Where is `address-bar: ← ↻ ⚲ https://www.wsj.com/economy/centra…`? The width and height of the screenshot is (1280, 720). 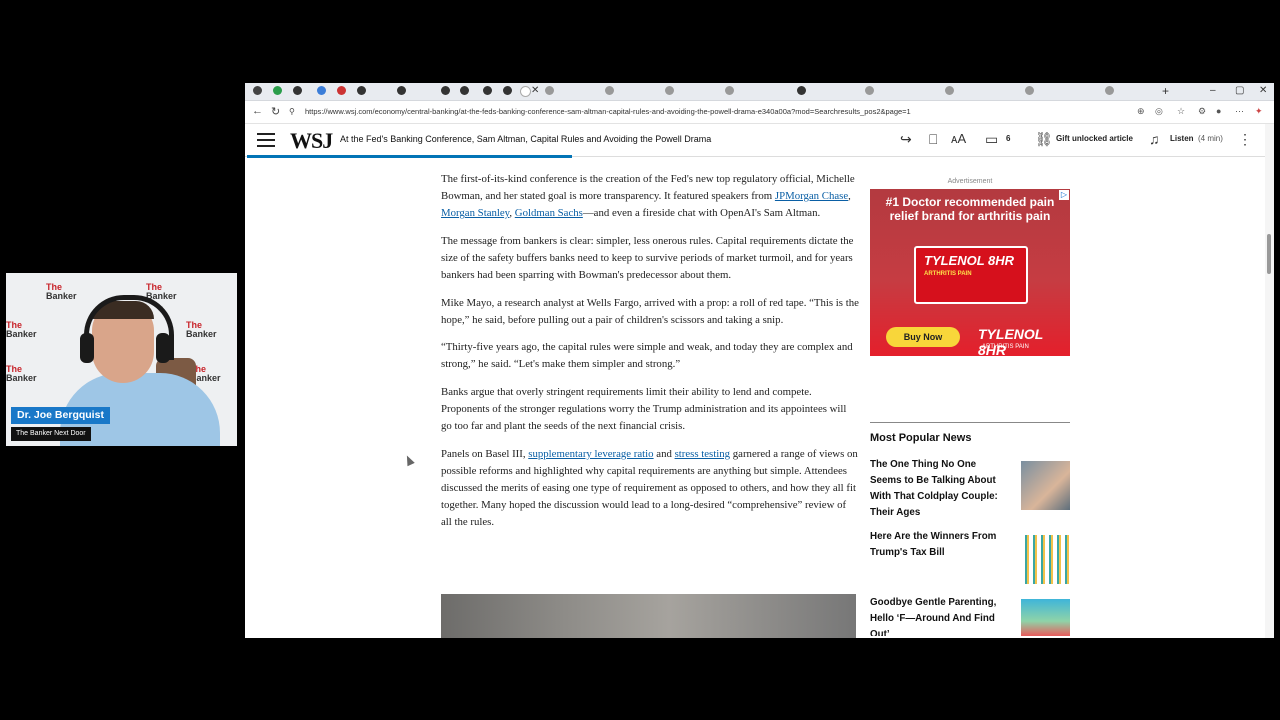 address-bar: ← ↻ ⚲ https://www.wsj.com/economy/centra… is located at coordinates (759, 112).